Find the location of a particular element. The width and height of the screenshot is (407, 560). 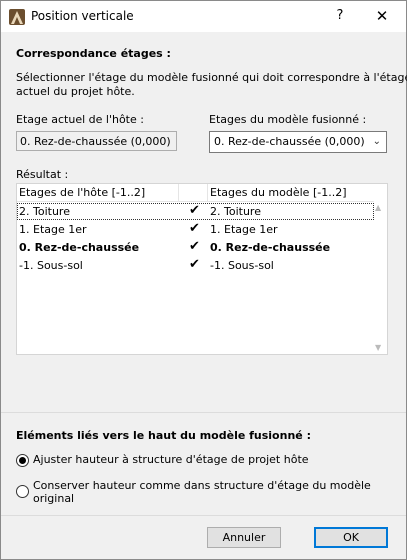

merged-story-label: Etages du modèle fusionné : is located at coordinates (288, 119).